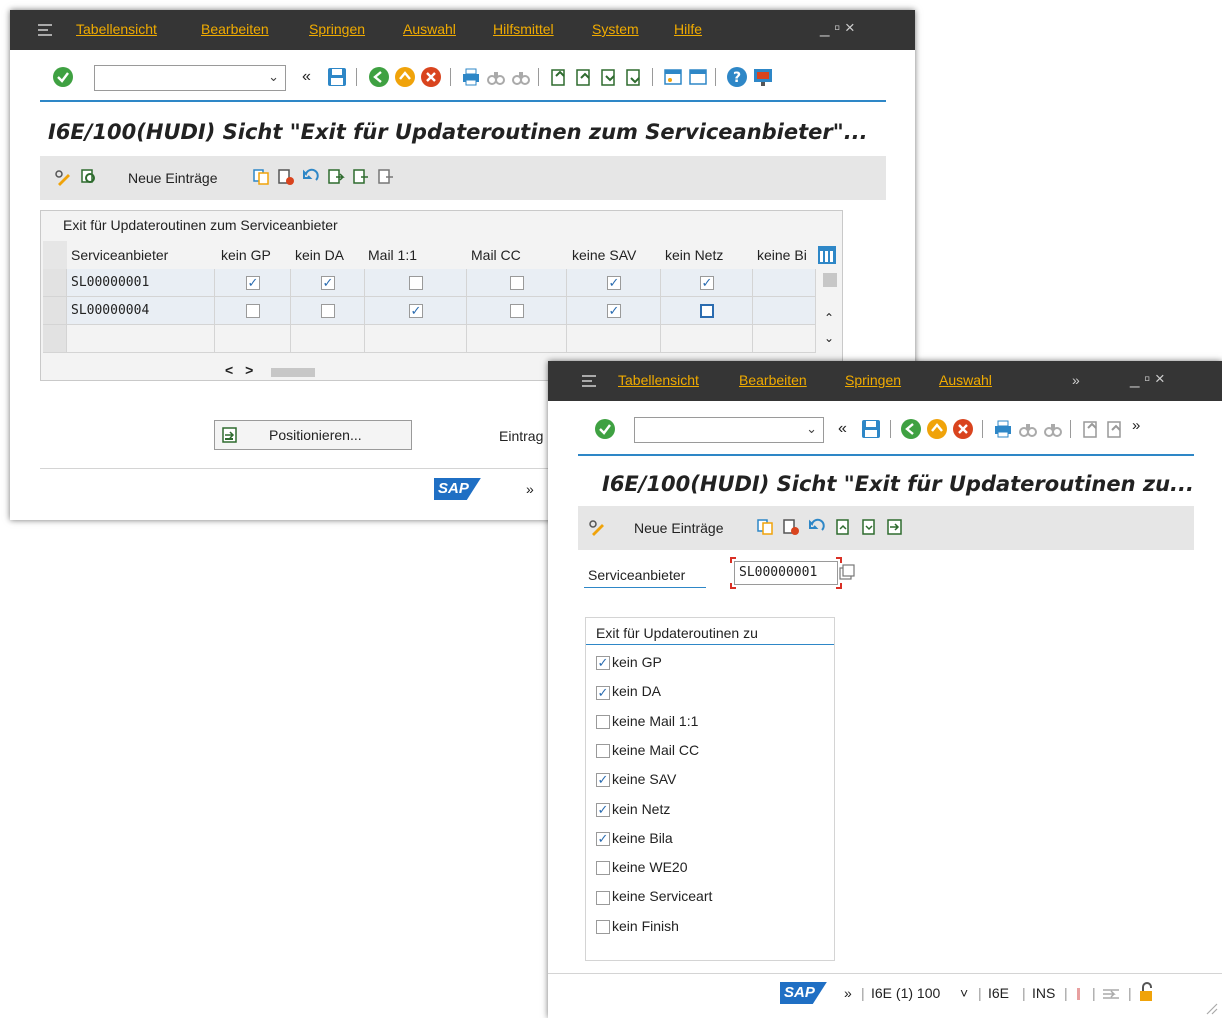 Image resolution: width=1222 pixels, height=1018 pixels. I want to click on menu-system: System, so click(615, 29).